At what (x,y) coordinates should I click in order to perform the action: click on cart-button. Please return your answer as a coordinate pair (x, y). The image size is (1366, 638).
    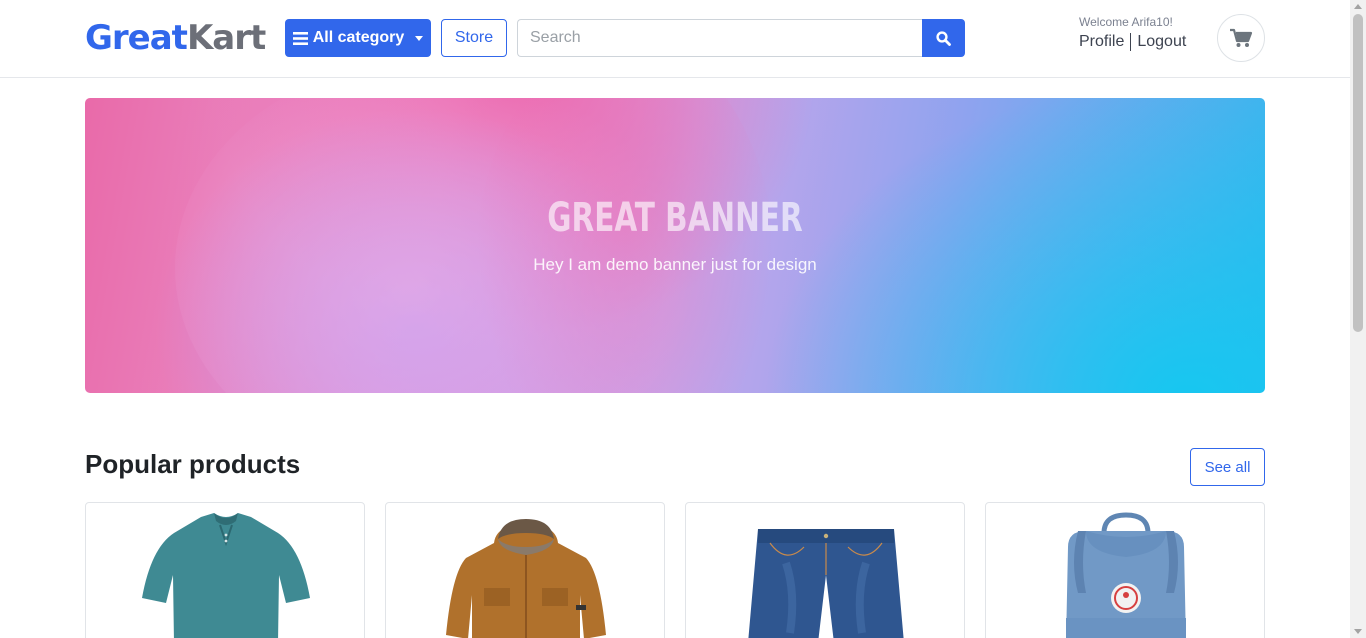
    Looking at the image, I should click on (1241, 38).